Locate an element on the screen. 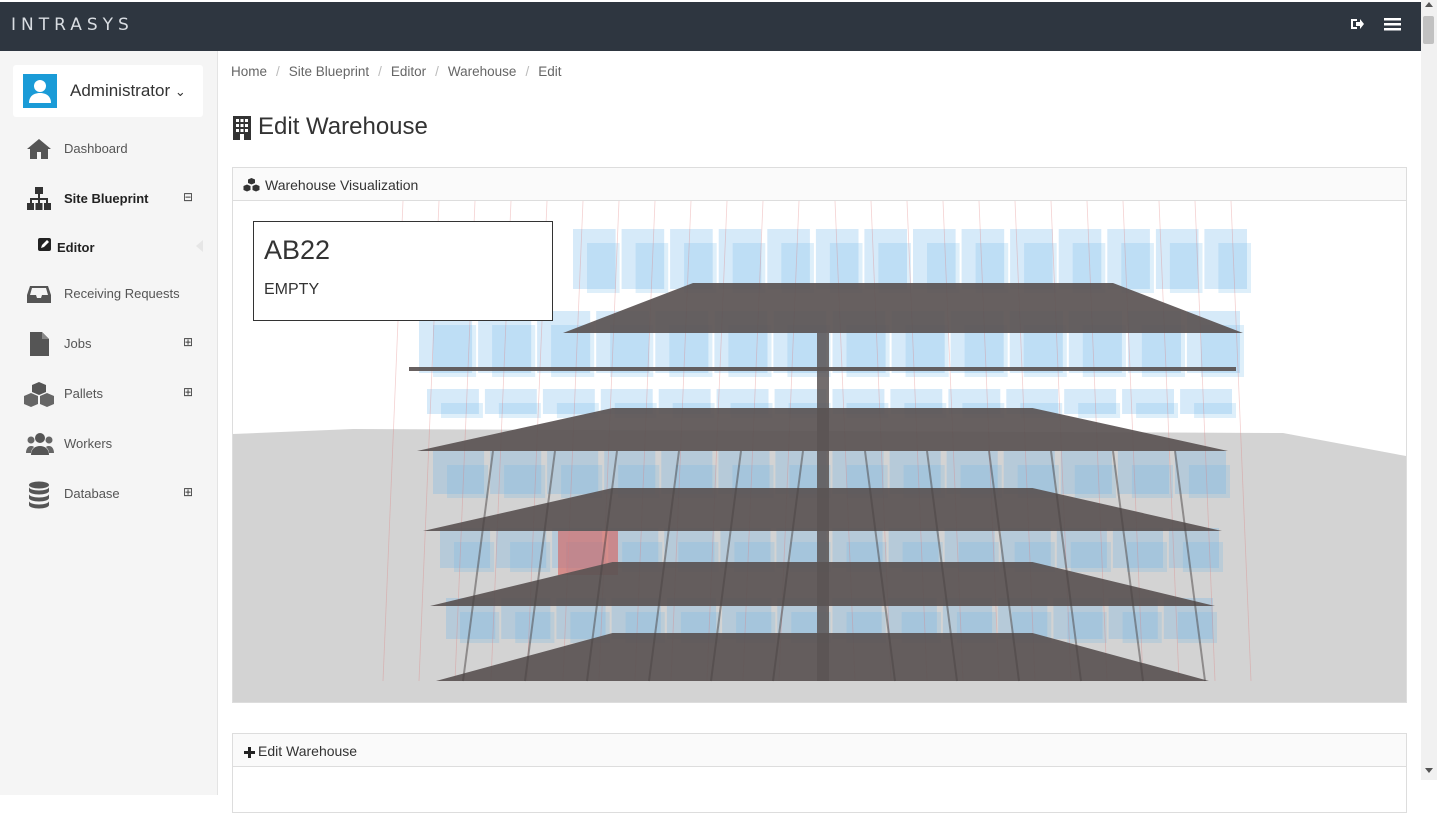 The image size is (1453, 813). user-name: Administrator ⌄ is located at coordinates (128, 90).